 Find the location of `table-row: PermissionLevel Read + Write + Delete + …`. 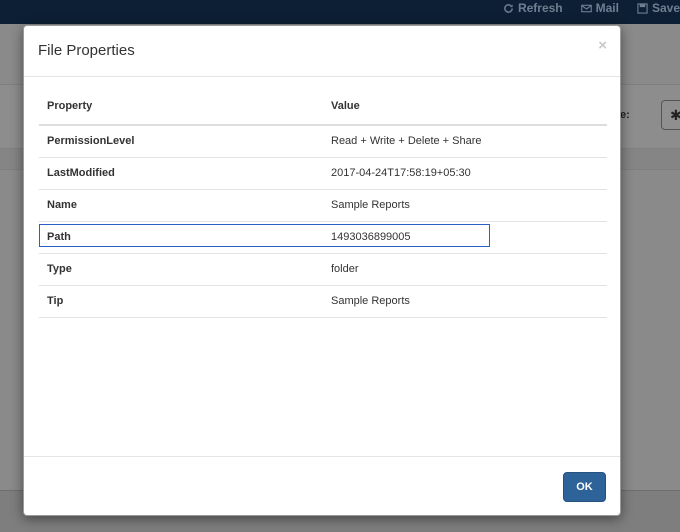

table-row: PermissionLevel Read + Write + Delete + … is located at coordinates (323, 141).